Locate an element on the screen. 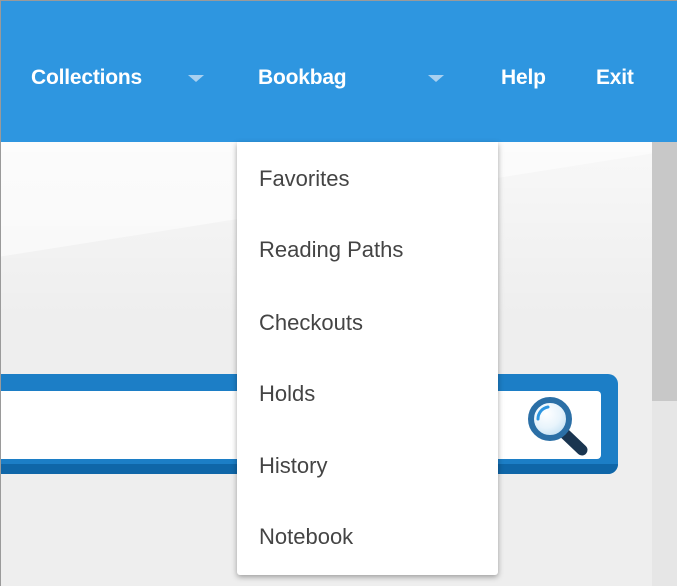 This screenshot has height=586, width=677. nav-collections: Collections is located at coordinates (86, 78).